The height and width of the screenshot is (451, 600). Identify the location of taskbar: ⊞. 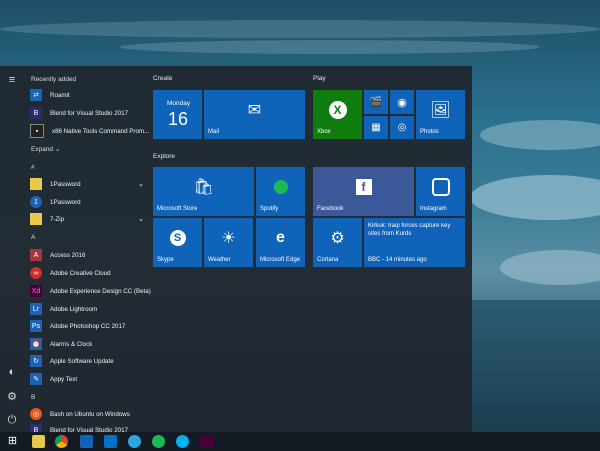
(300, 441).